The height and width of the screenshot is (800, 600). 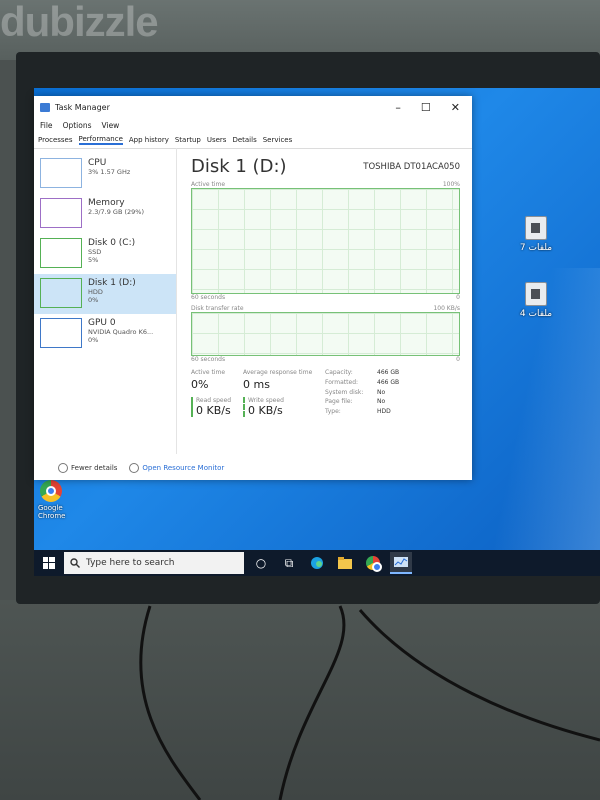 What do you see at coordinates (451, 184) in the screenshot?
I see `active-time-max: 100%` at bounding box center [451, 184].